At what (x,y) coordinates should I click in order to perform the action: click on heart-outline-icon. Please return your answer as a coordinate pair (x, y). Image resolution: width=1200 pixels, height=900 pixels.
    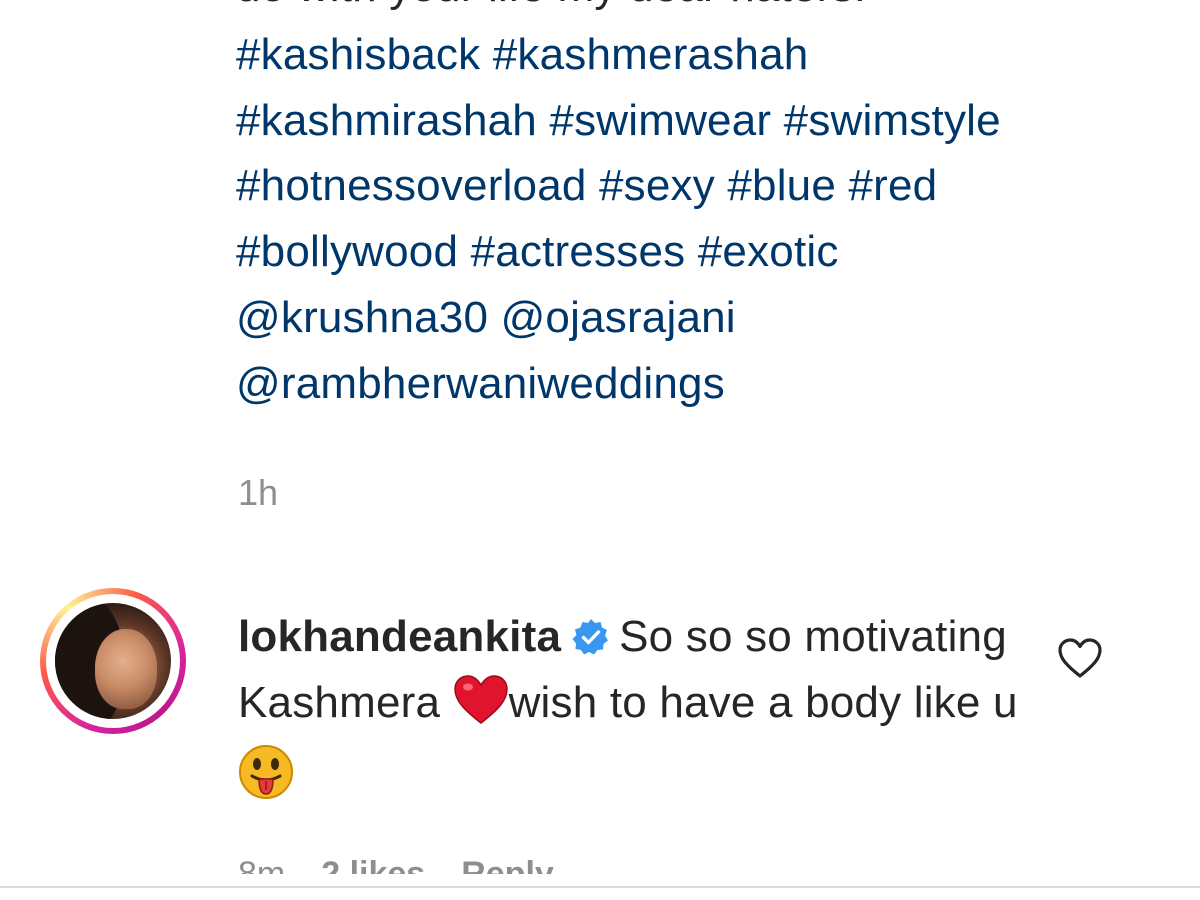
    Looking at the image, I should click on (1080, 658).